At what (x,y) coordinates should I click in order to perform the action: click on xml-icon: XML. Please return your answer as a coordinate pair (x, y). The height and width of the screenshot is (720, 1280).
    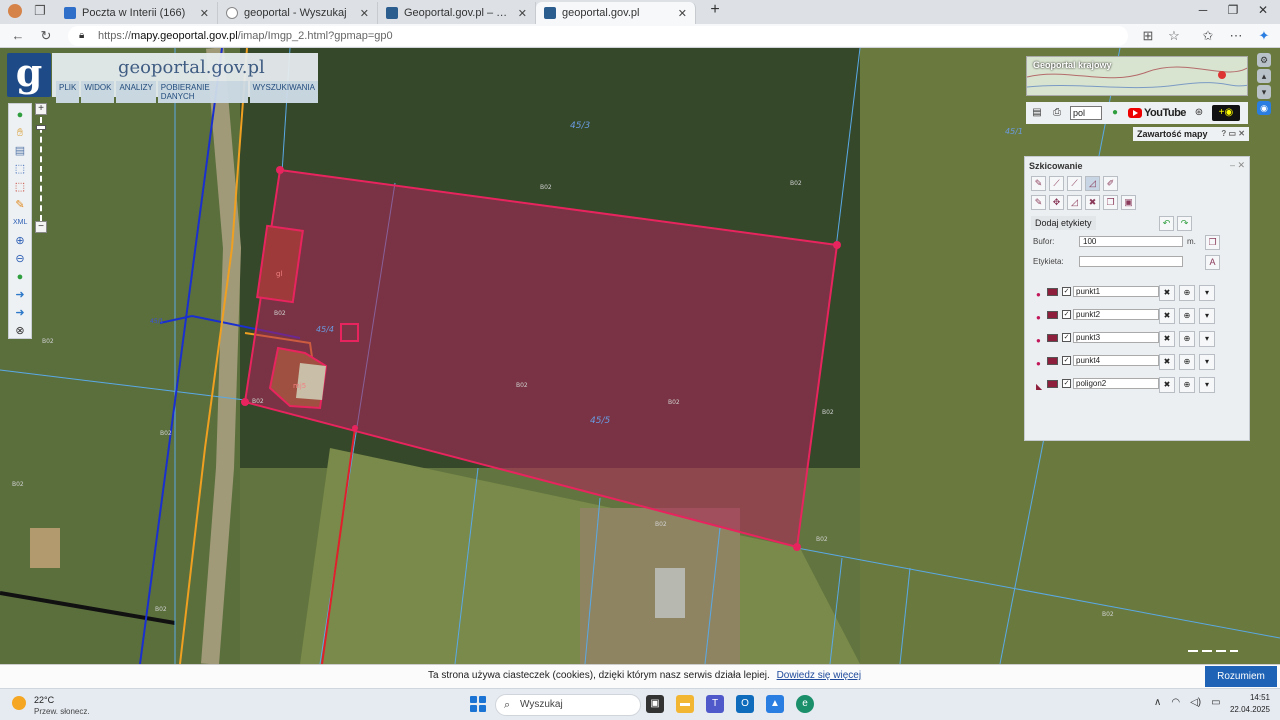
    Looking at the image, I should click on (20, 223).